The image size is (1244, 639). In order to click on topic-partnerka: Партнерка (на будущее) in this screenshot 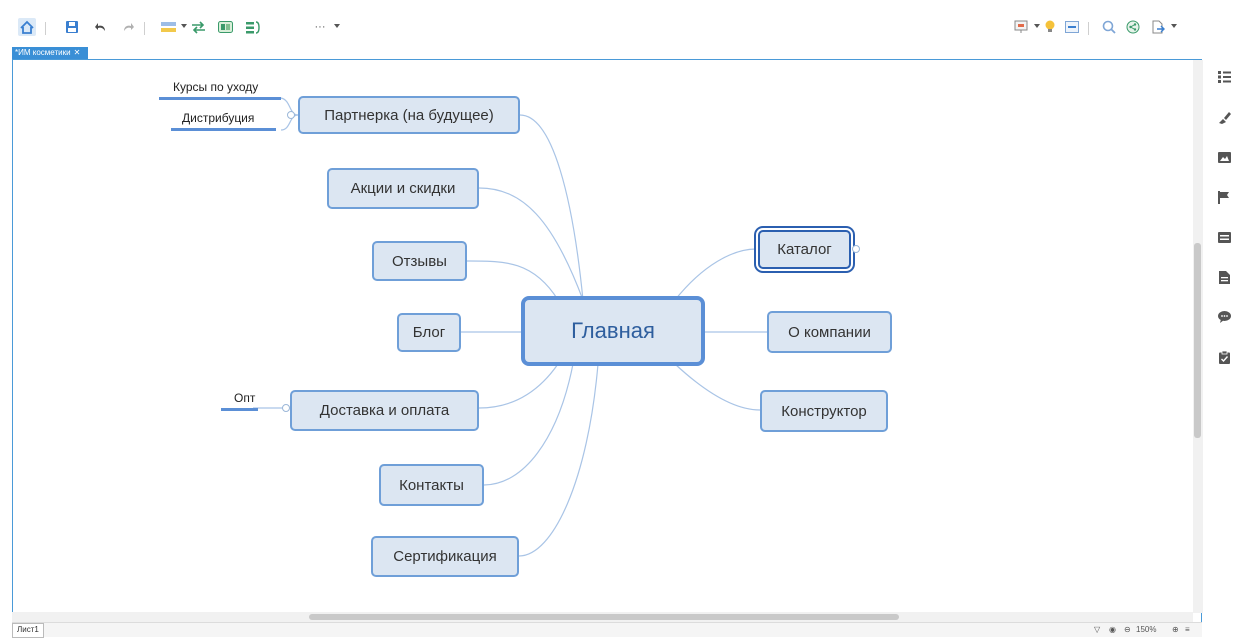, I will do `click(409, 115)`.